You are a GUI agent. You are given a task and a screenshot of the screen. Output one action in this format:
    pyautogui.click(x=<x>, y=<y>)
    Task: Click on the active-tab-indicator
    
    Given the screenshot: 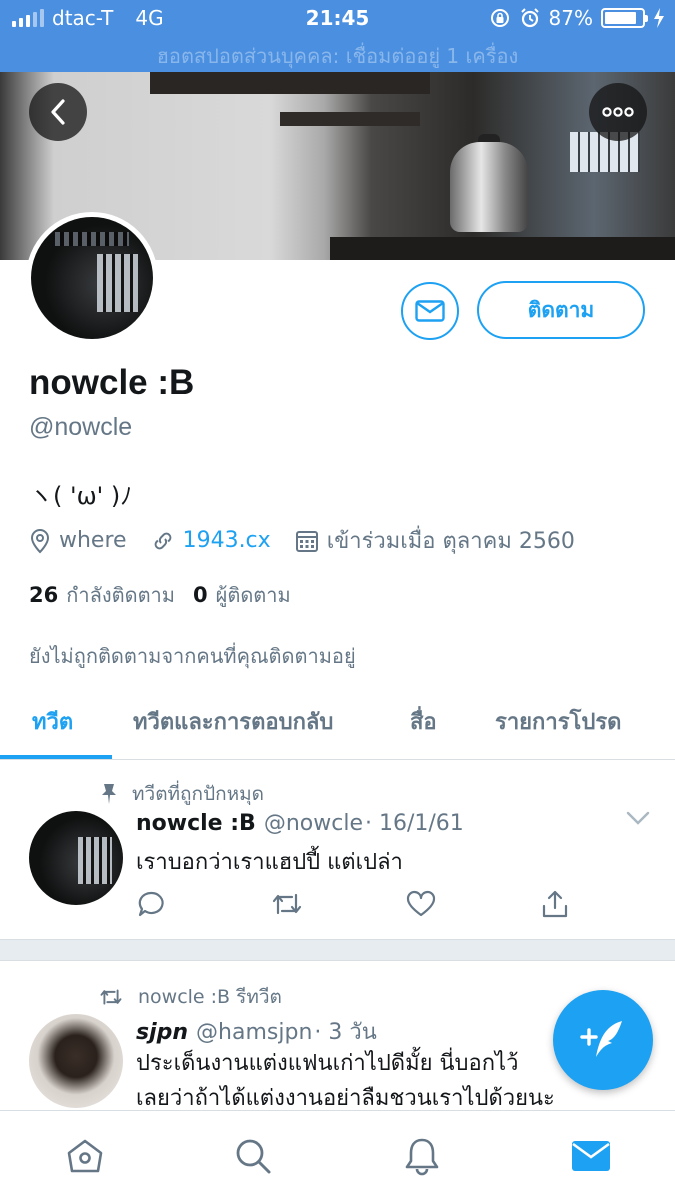 What is the action you would take?
    pyautogui.click(x=56, y=757)
    